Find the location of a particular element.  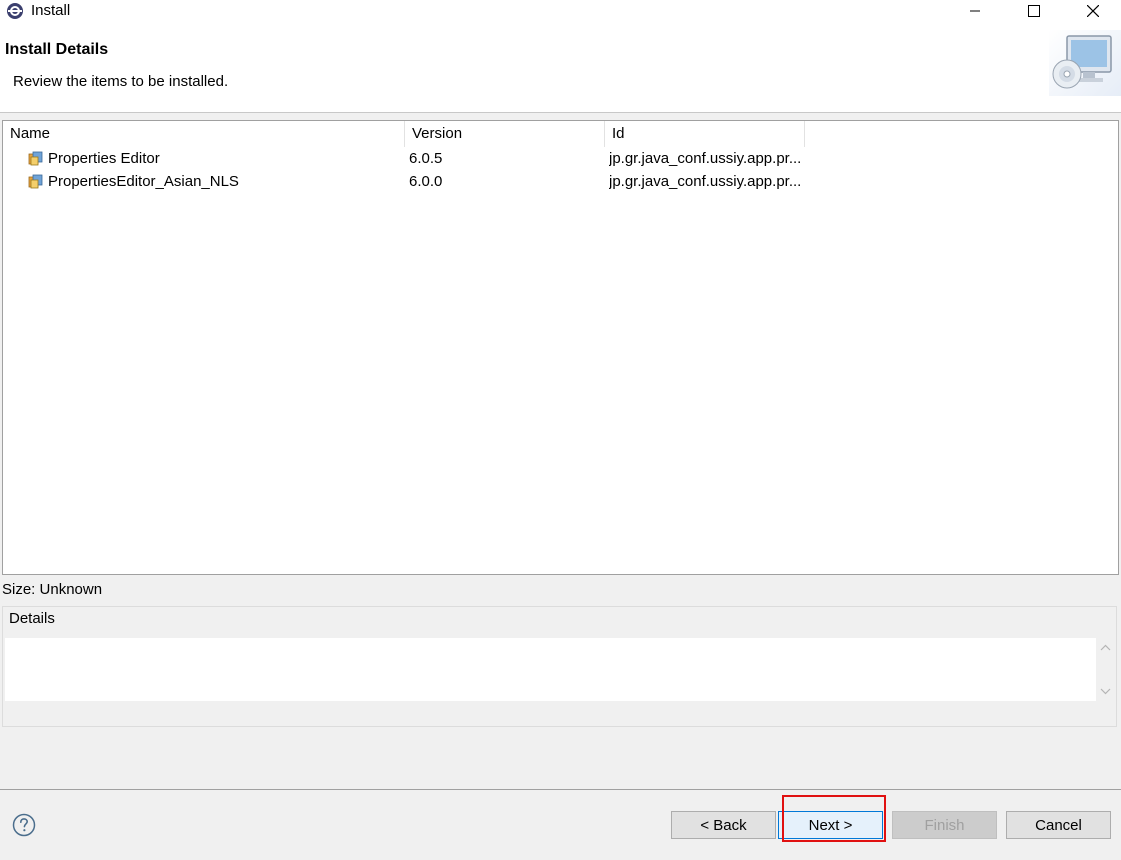

page-description: Review the items to be installed. is located at coordinates (121, 81).